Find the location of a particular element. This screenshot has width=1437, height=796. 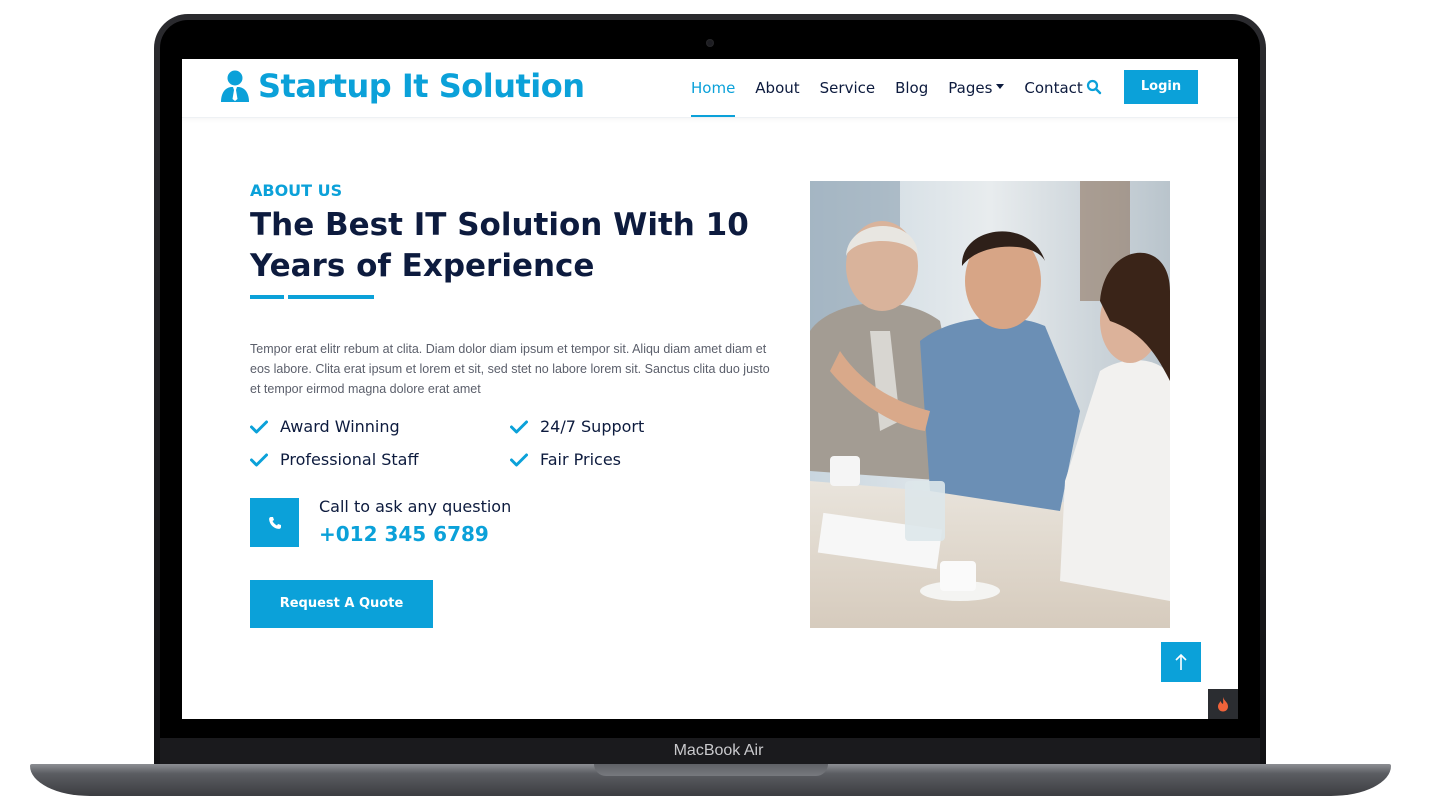

meeting-illustration is located at coordinates (990, 404).